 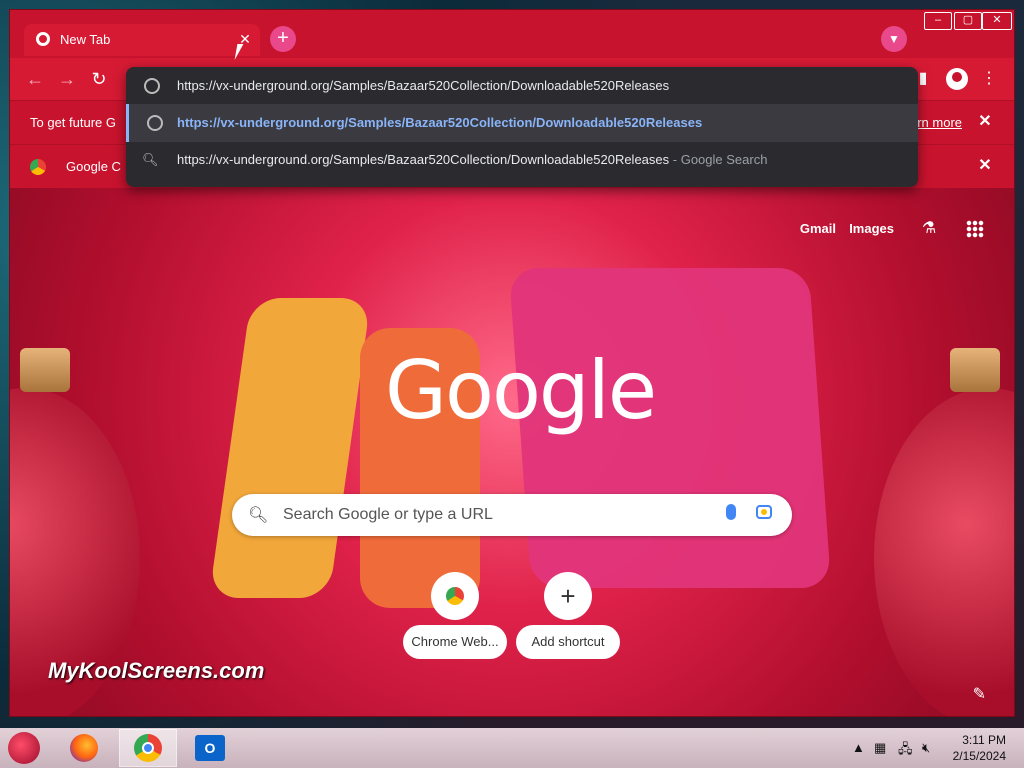 I want to click on apps-grid-icon, so click(x=975, y=229).